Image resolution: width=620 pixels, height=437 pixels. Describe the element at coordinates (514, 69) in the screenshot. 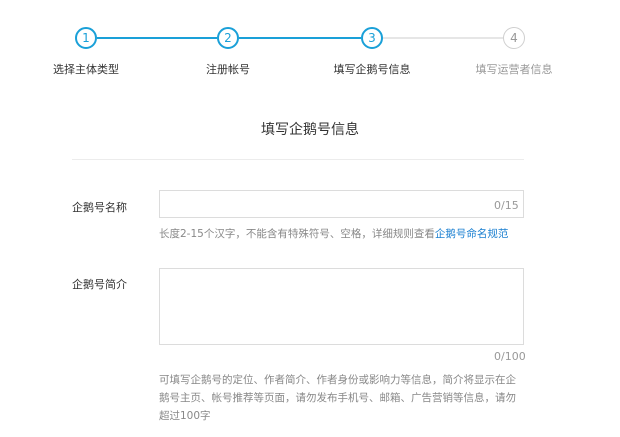

I see `step-4-label: 填写运营者信息` at that location.